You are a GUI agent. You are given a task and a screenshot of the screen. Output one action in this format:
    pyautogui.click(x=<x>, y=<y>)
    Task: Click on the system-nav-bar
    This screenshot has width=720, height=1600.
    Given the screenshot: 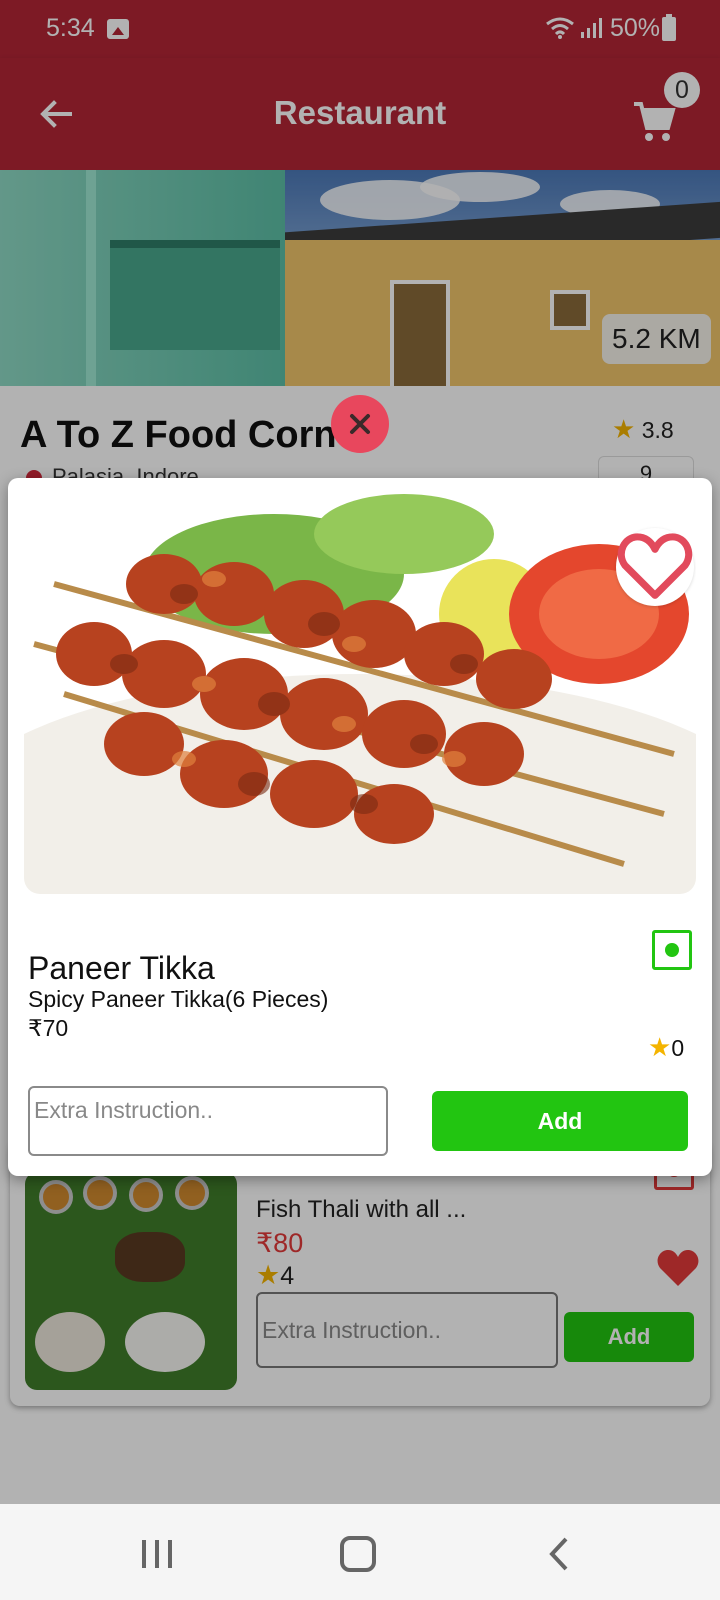 What is the action you would take?
    pyautogui.click(x=360, y=1552)
    